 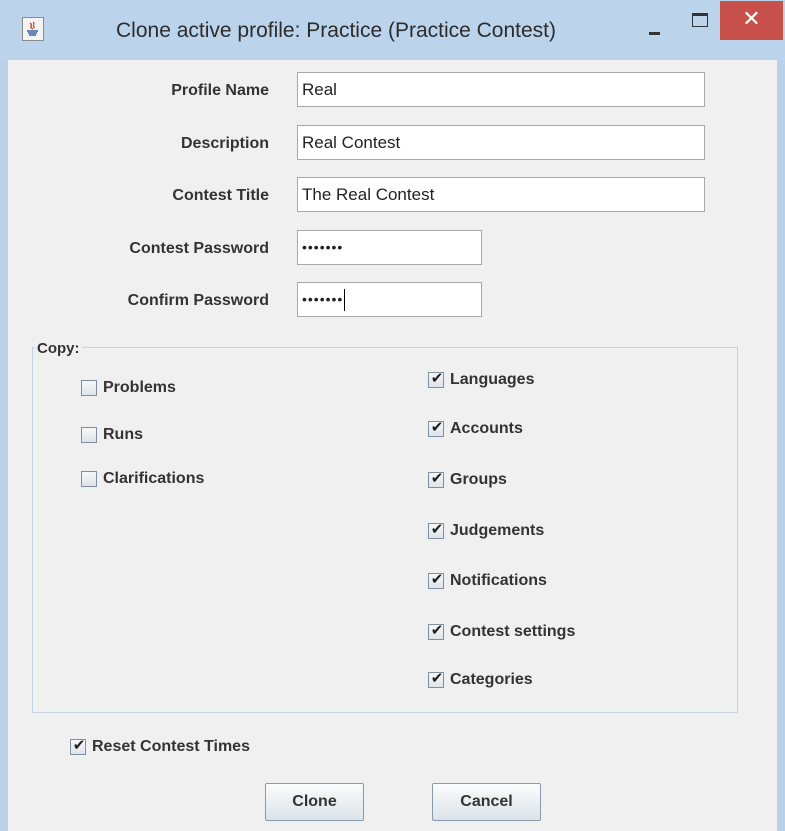 What do you see at coordinates (198, 300) in the screenshot?
I see `confirm-password-label: Confirm Password` at bounding box center [198, 300].